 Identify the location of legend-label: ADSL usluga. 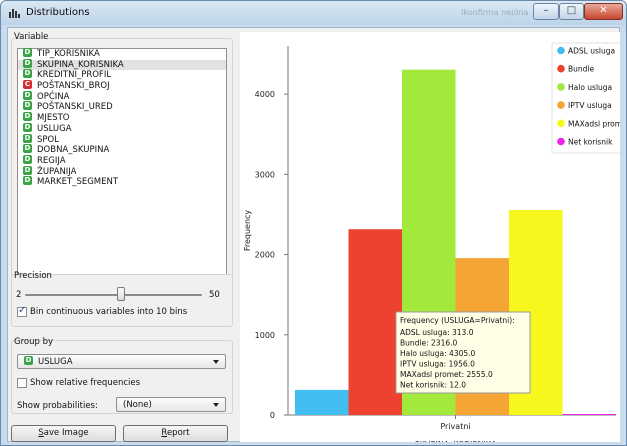
(591, 51).